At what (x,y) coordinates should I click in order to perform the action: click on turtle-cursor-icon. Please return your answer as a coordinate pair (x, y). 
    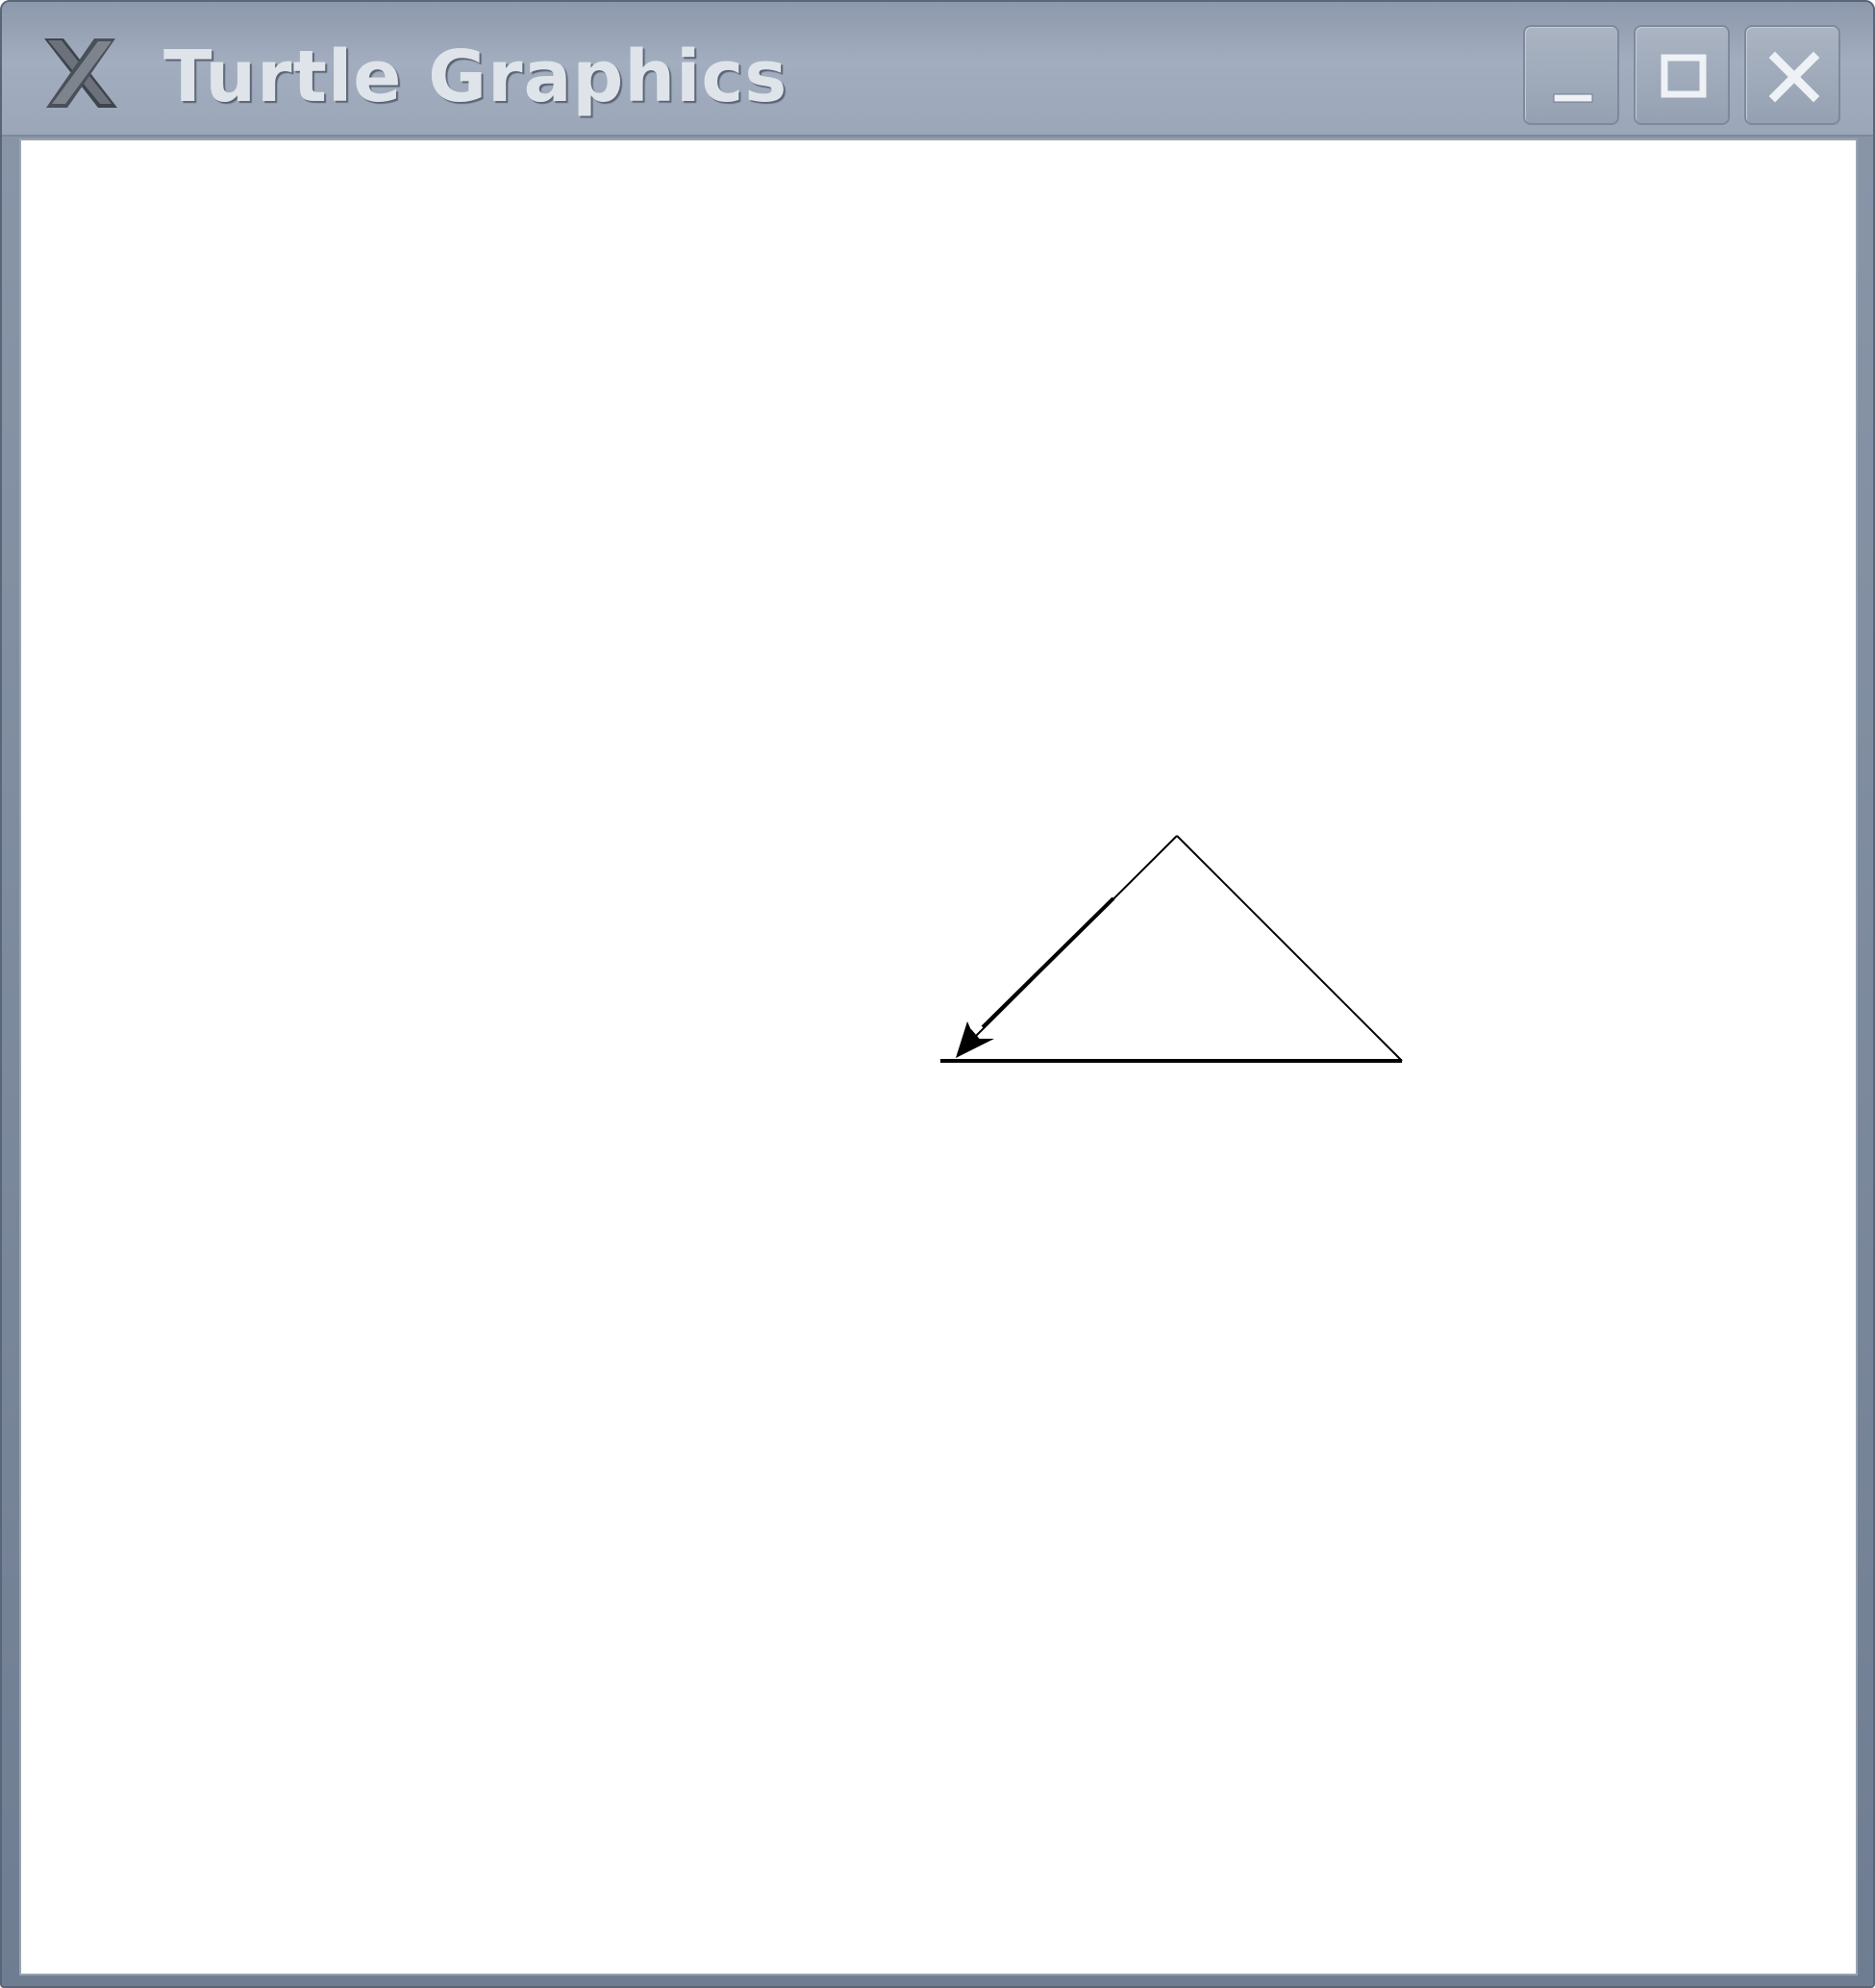
    Looking at the image, I should click on (975, 1039).